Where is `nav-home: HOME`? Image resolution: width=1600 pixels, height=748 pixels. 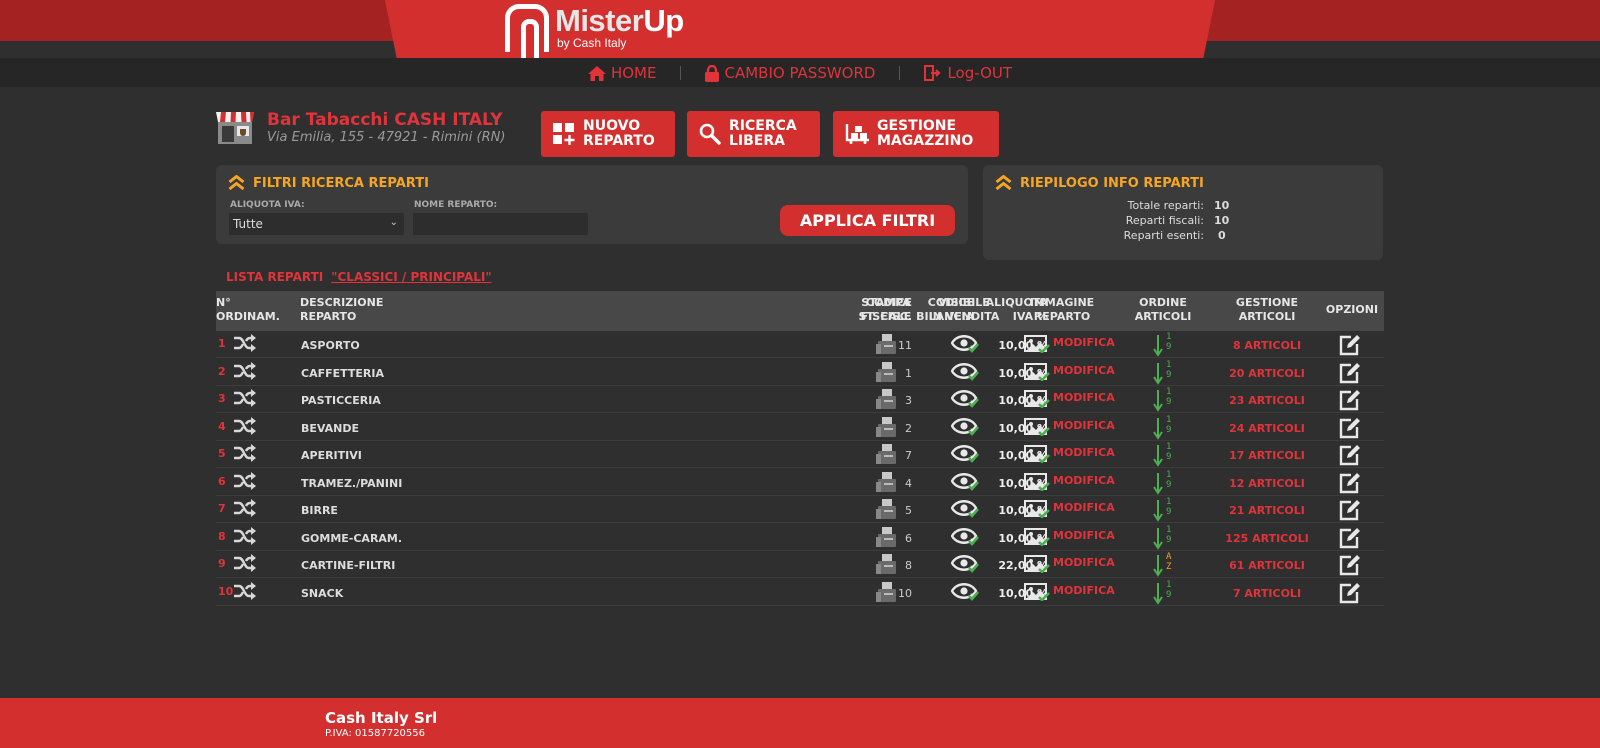 nav-home: HOME is located at coordinates (621, 73).